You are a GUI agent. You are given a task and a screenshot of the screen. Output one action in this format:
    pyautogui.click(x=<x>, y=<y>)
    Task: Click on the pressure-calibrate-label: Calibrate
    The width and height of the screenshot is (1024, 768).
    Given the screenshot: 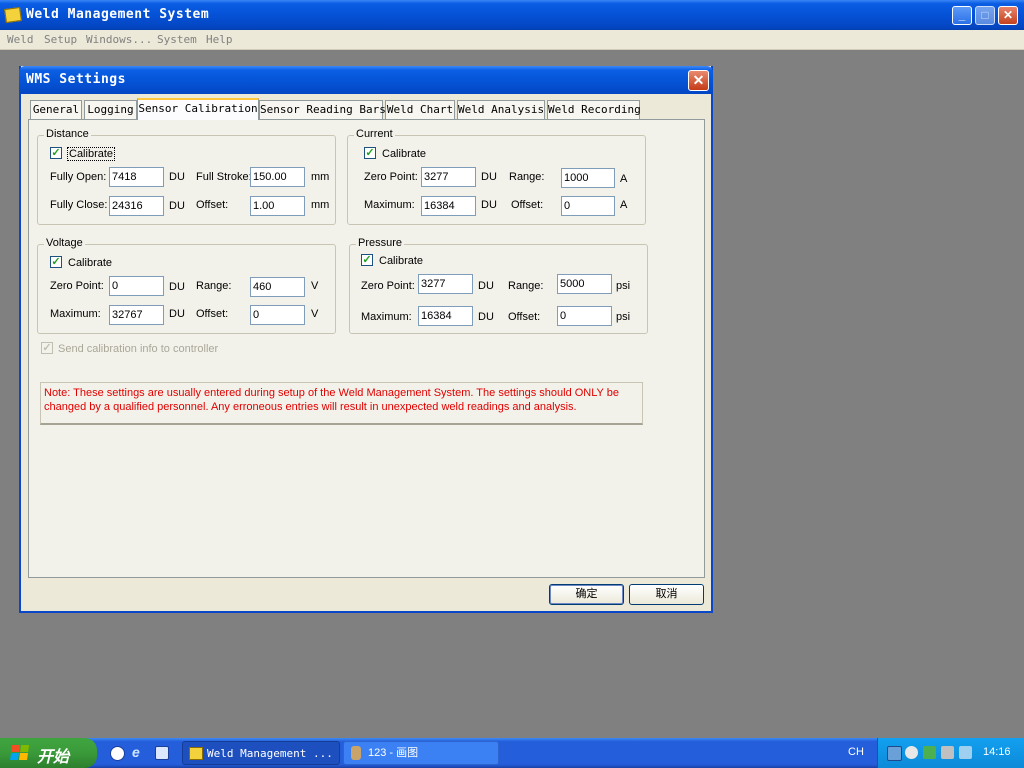 What is the action you would take?
    pyautogui.click(x=401, y=261)
    